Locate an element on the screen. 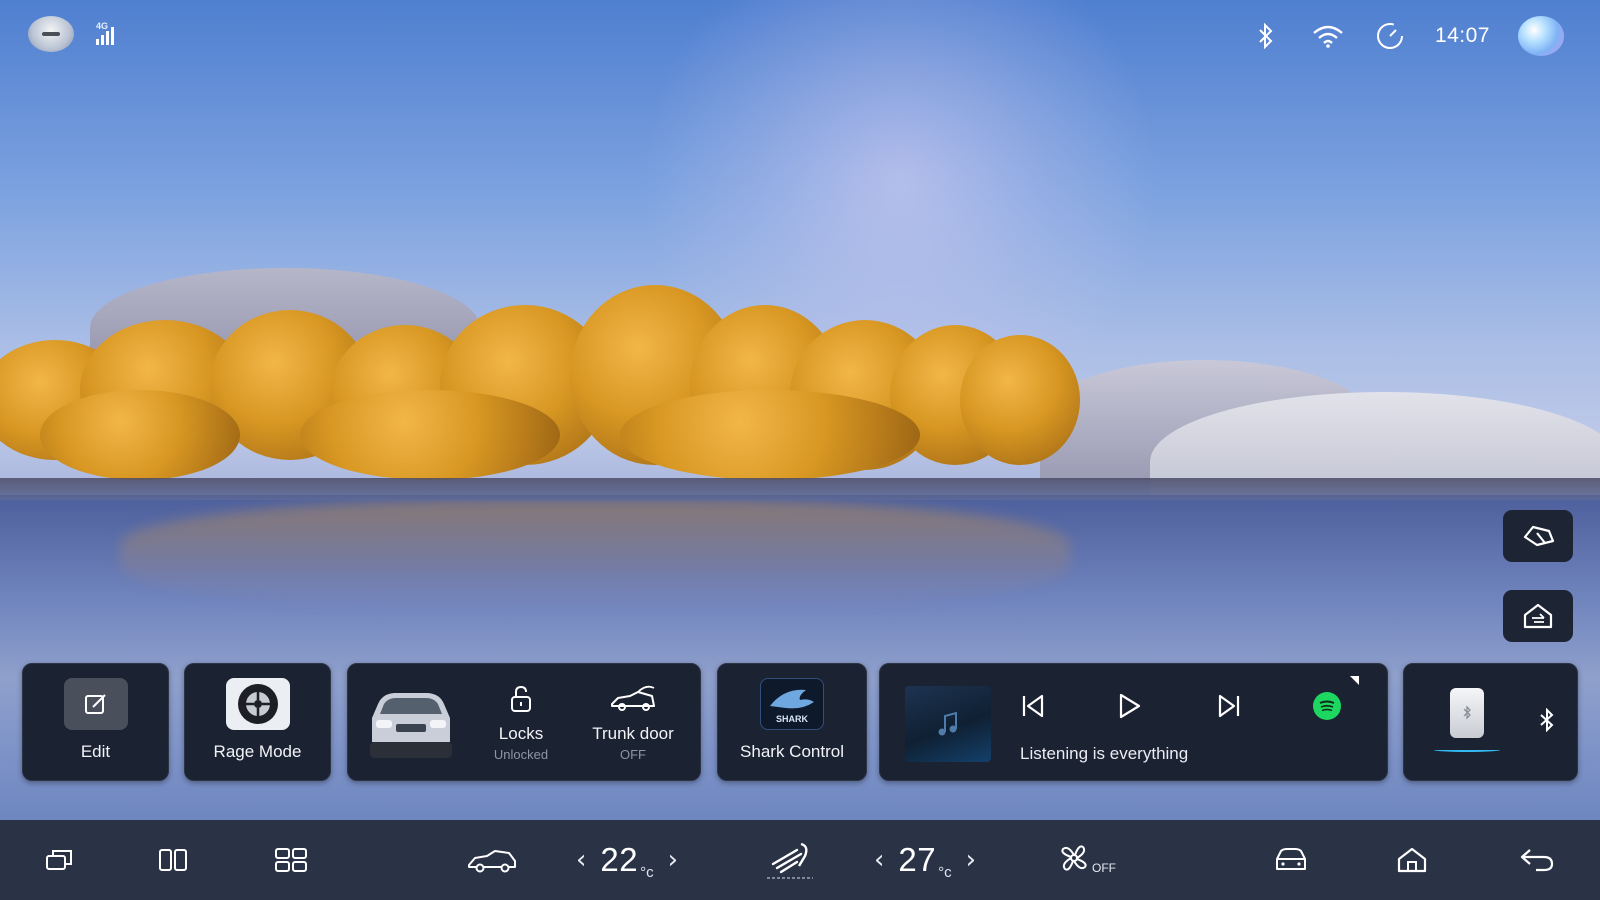  back-icon is located at coordinates (1537, 860).